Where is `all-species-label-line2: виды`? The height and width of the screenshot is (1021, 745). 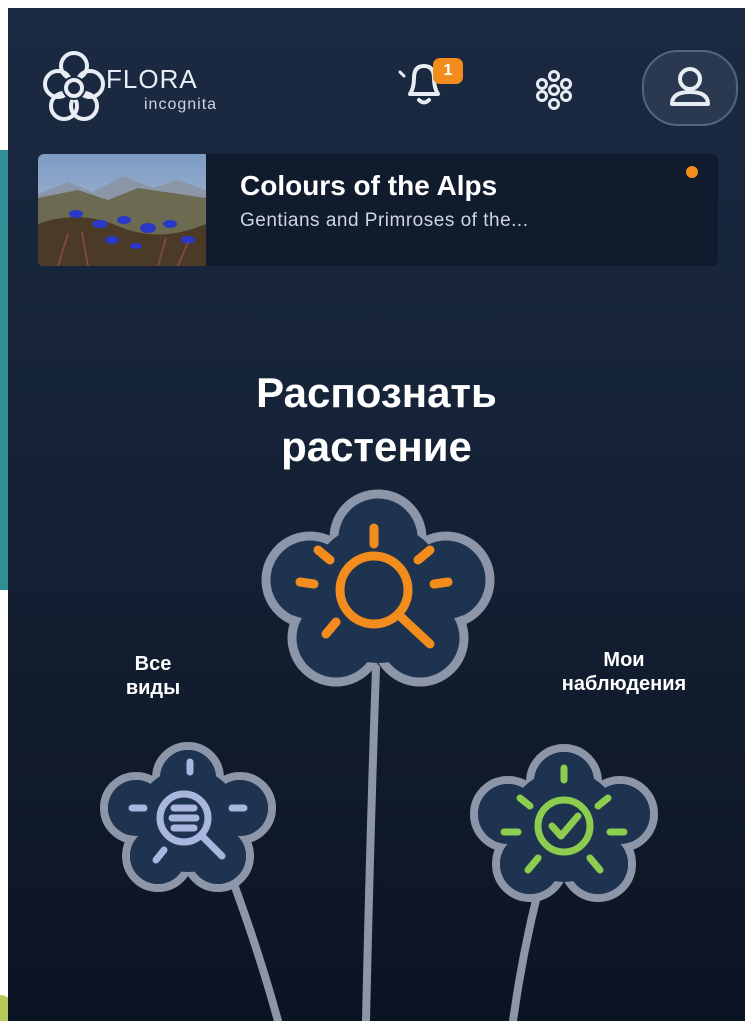 all-species-label-line2: виды is located at coordinates (153, 688).